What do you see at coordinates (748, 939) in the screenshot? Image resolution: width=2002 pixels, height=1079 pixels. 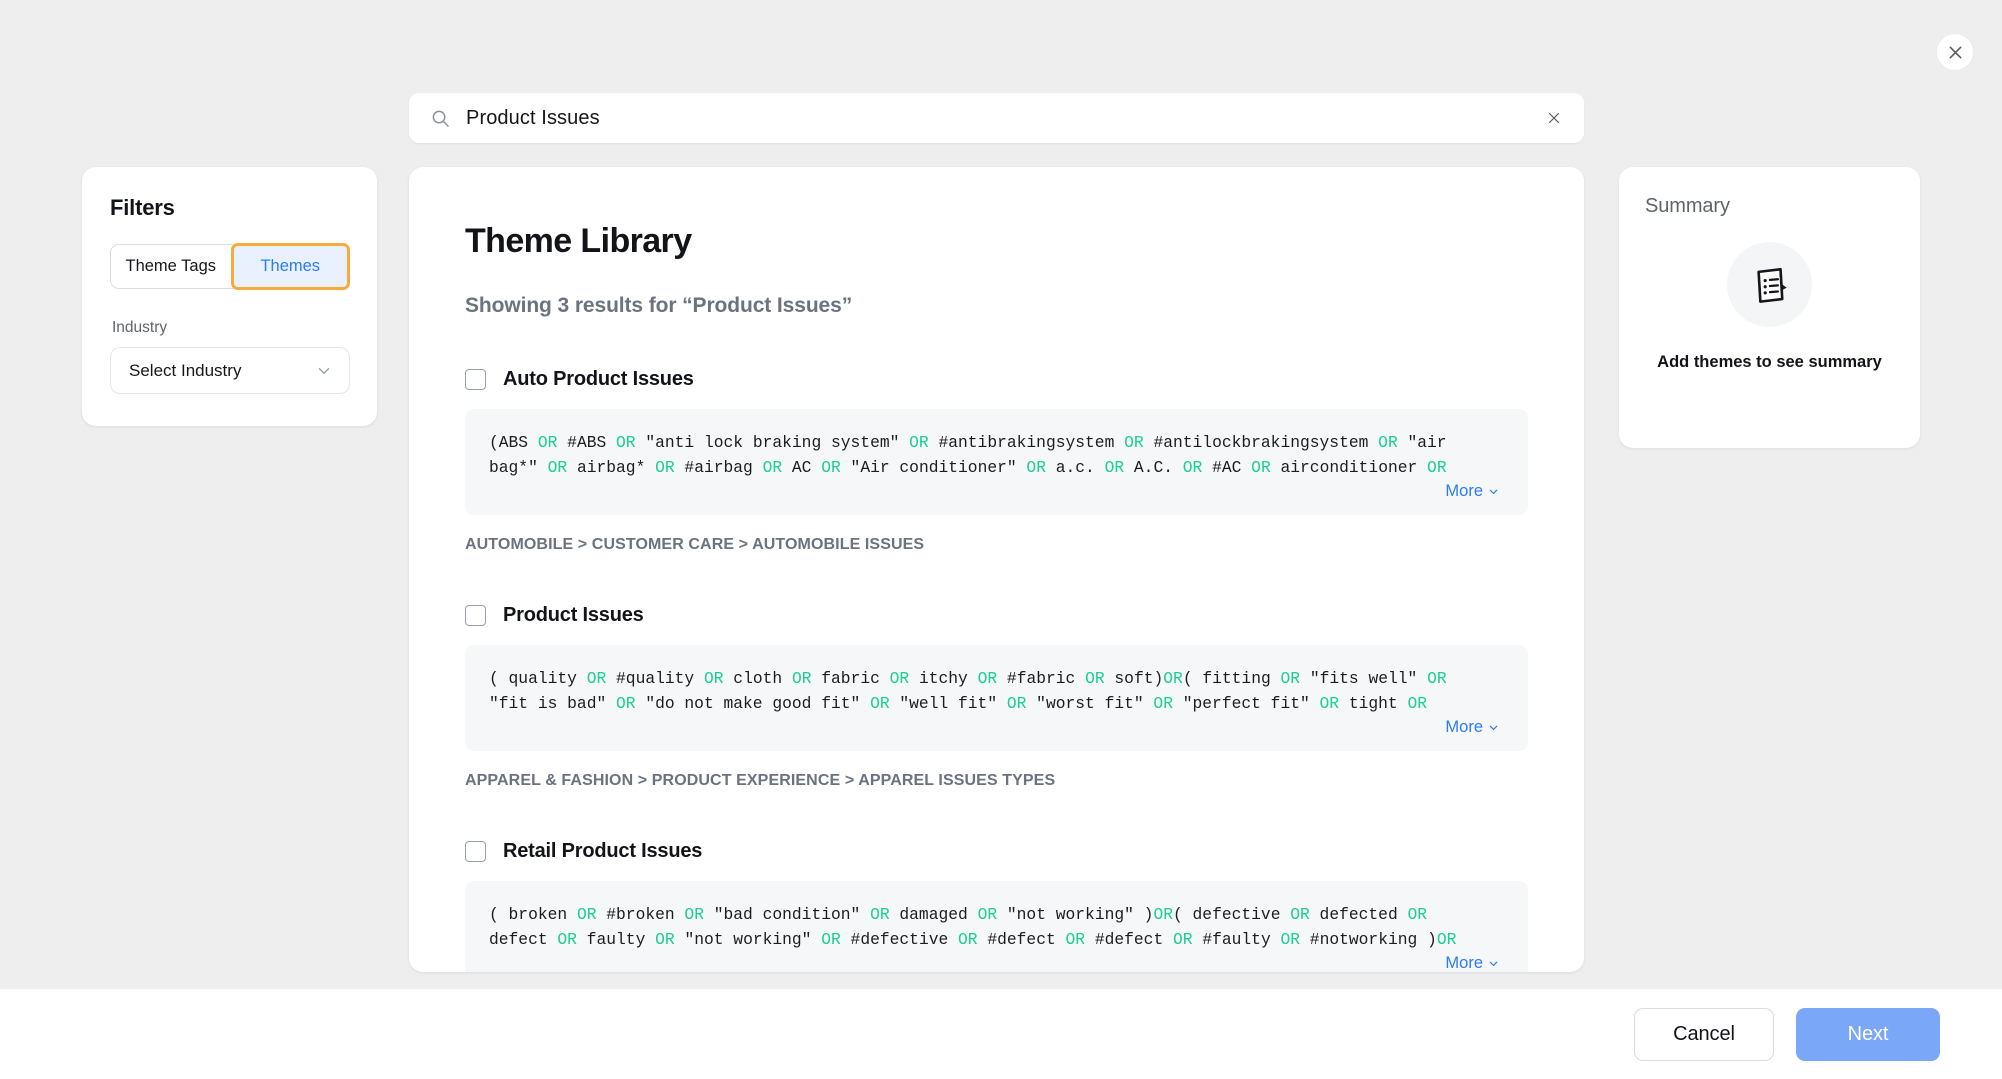 I see `query-text: "not working"` at bounding box center [748, 939].